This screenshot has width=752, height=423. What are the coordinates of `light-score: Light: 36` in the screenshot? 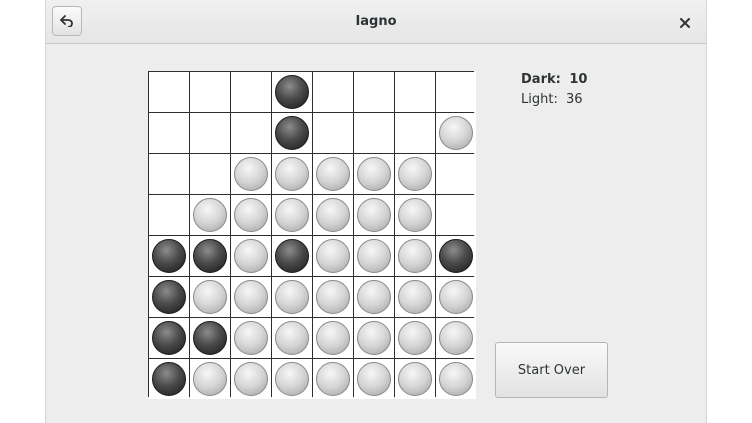 It's located at (554, 100).